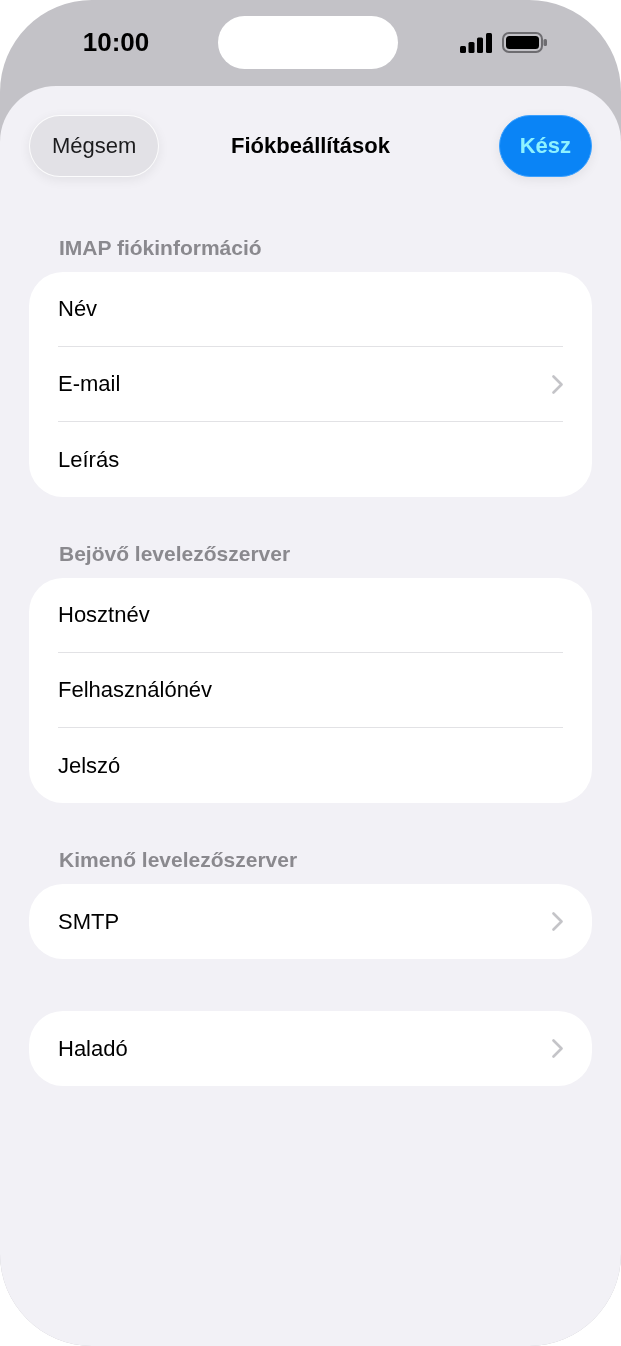 The height and width of the screenshot is (1346, 621). What do you see at coordinates (94, 146) in the screenshot?
I see `cancel-button: Mégsem` at bounding box center [94, 146].